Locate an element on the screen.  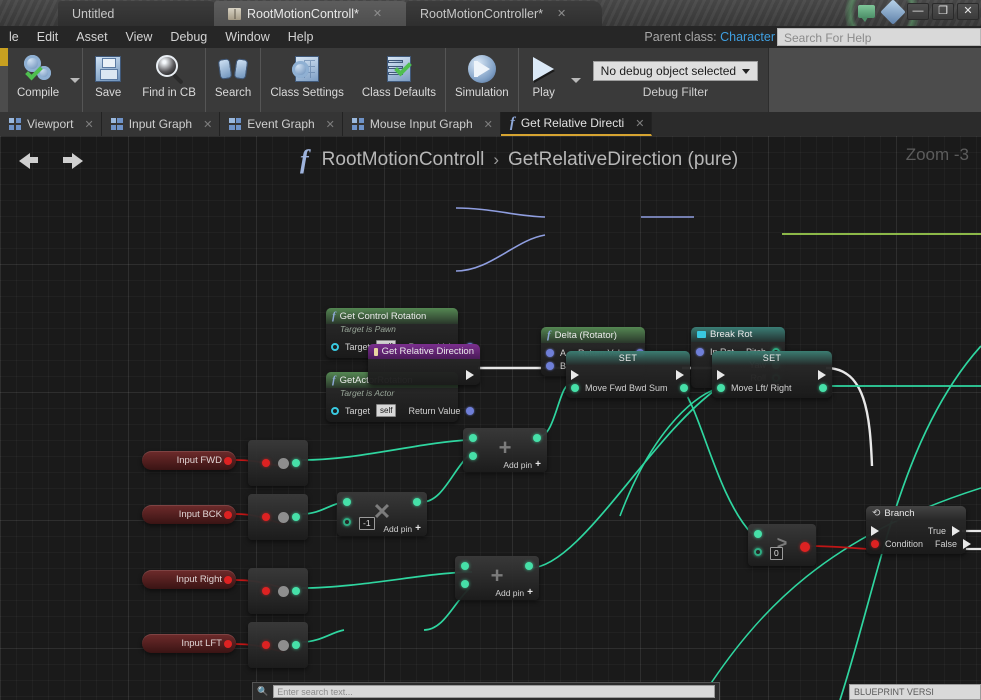
node-add-fwd-bwd: + Add pin + is located at coordinates (505, 450).